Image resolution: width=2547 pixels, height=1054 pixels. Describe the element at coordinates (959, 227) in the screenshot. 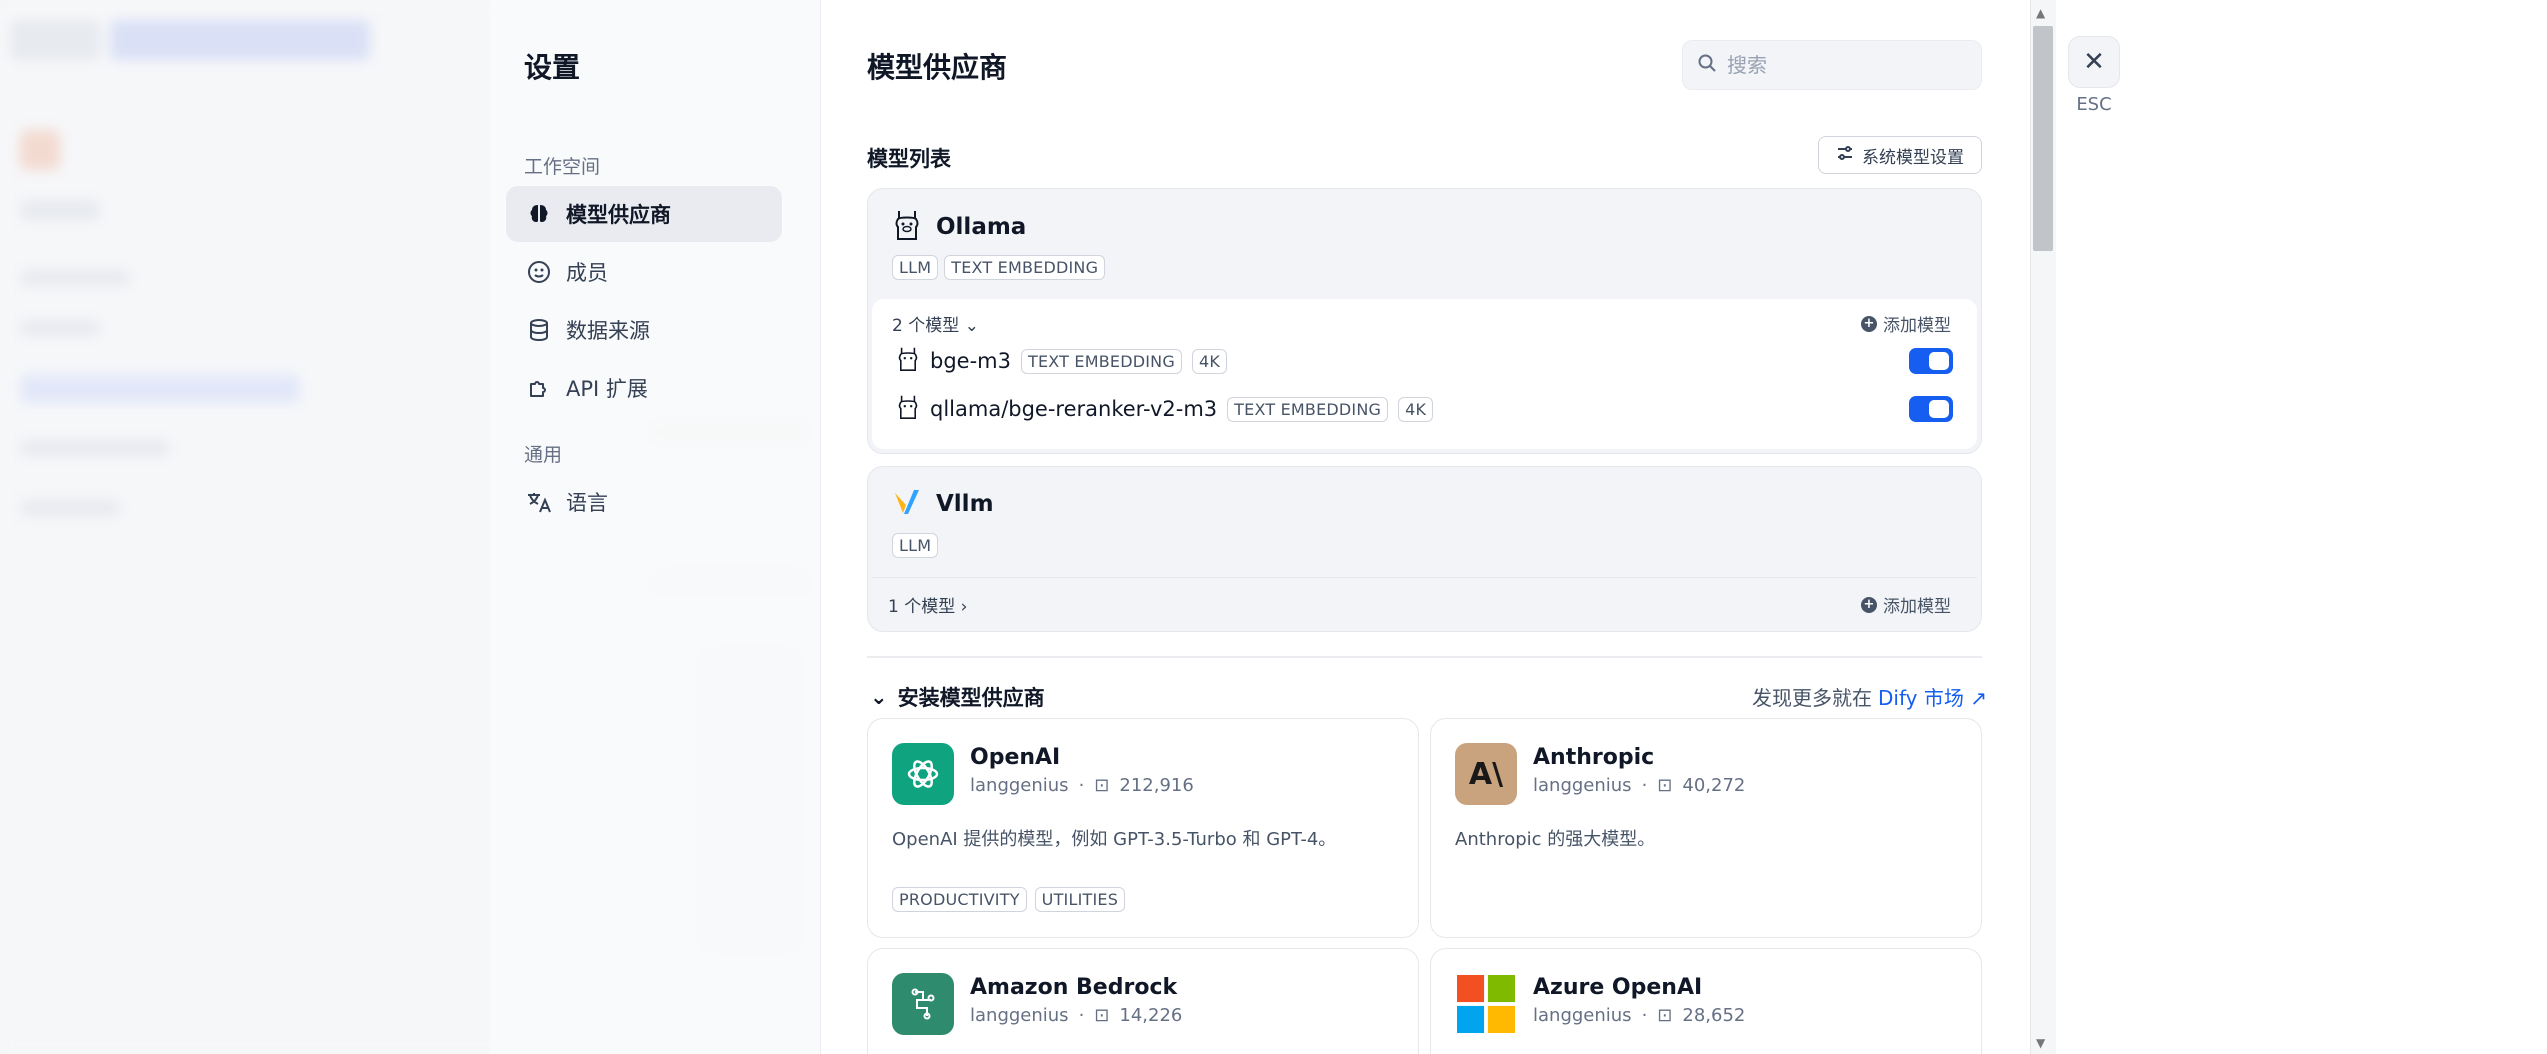

I see `provider-header: Ollama` at that location.